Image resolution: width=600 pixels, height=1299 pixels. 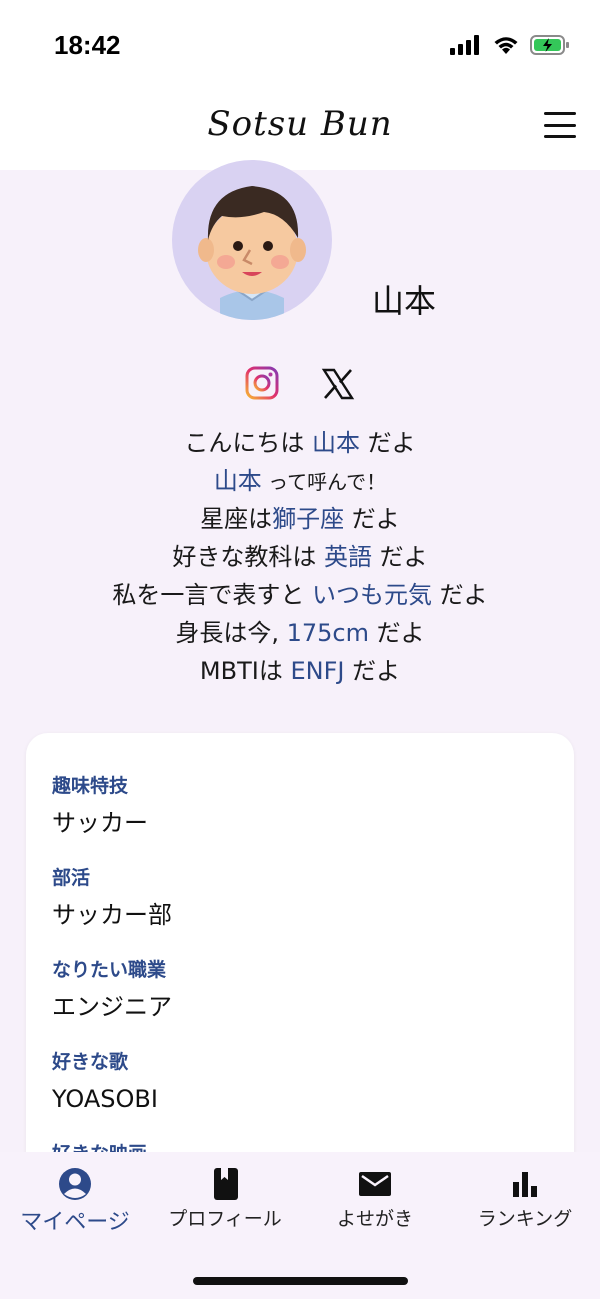 I want to click on x-icon, so click(x=338, y=384).